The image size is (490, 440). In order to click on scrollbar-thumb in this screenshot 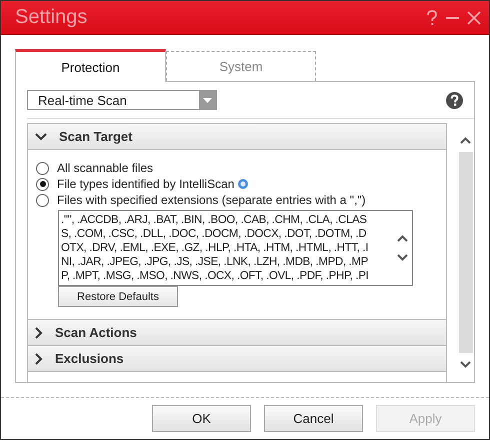, I will do `click(465, 252)`.